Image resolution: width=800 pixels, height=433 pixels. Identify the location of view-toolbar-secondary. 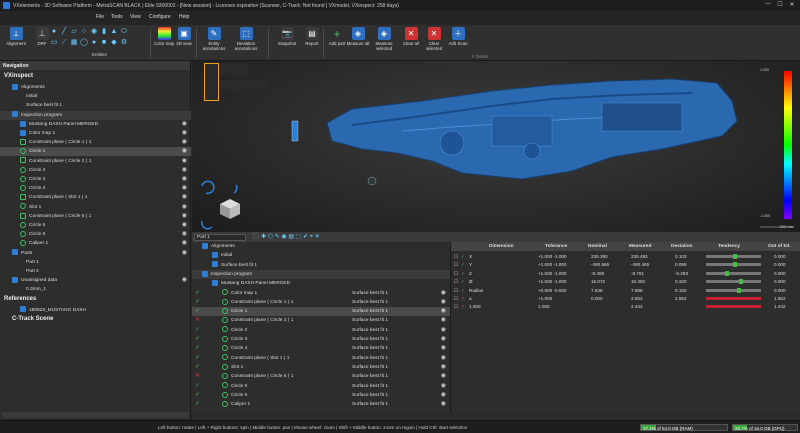
(234, 69).